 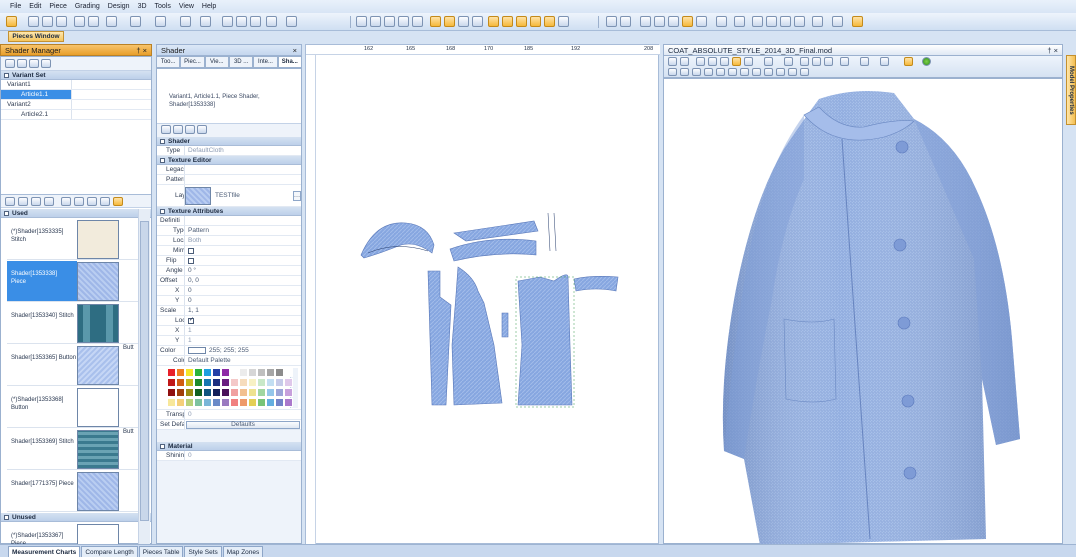 I want to click on lock-checkbox, so click(x=191, y=320).